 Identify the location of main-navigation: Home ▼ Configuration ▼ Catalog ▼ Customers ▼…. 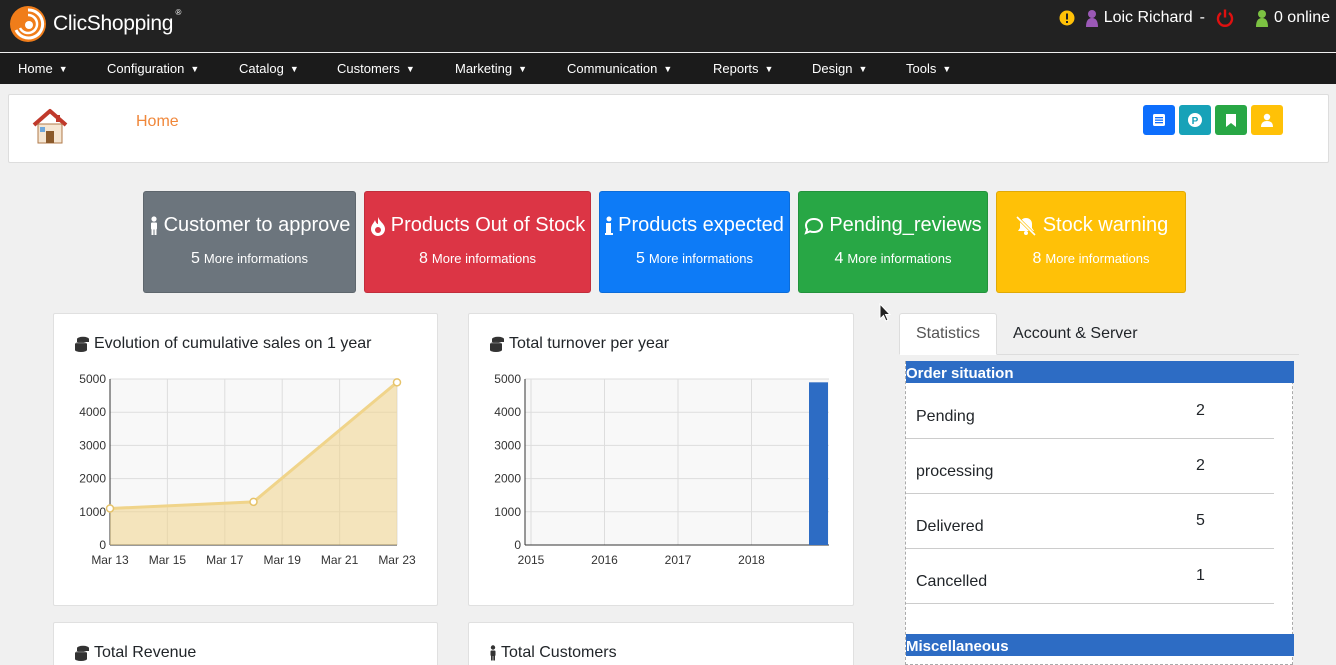
(668, 68).